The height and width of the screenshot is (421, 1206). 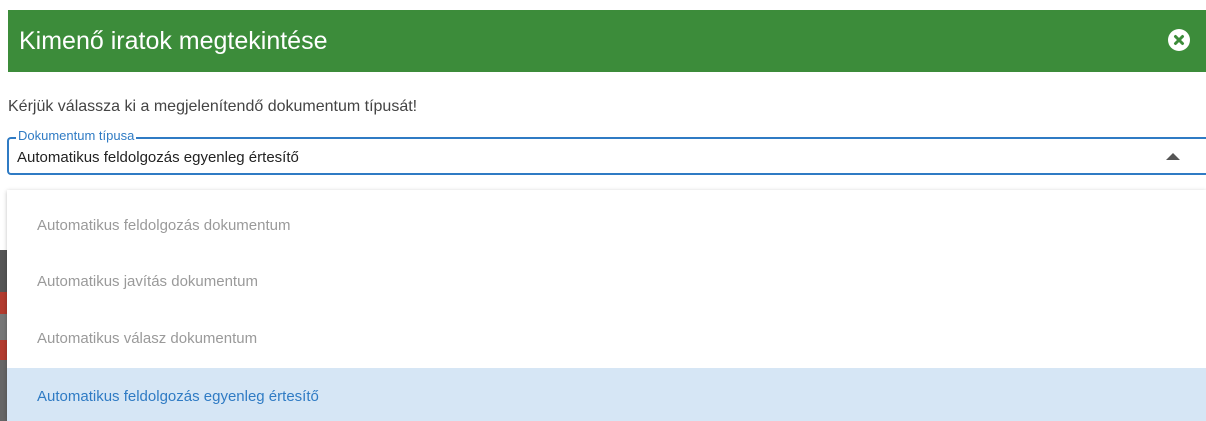 I want to click on close-button, so click(x=1179, y=40).